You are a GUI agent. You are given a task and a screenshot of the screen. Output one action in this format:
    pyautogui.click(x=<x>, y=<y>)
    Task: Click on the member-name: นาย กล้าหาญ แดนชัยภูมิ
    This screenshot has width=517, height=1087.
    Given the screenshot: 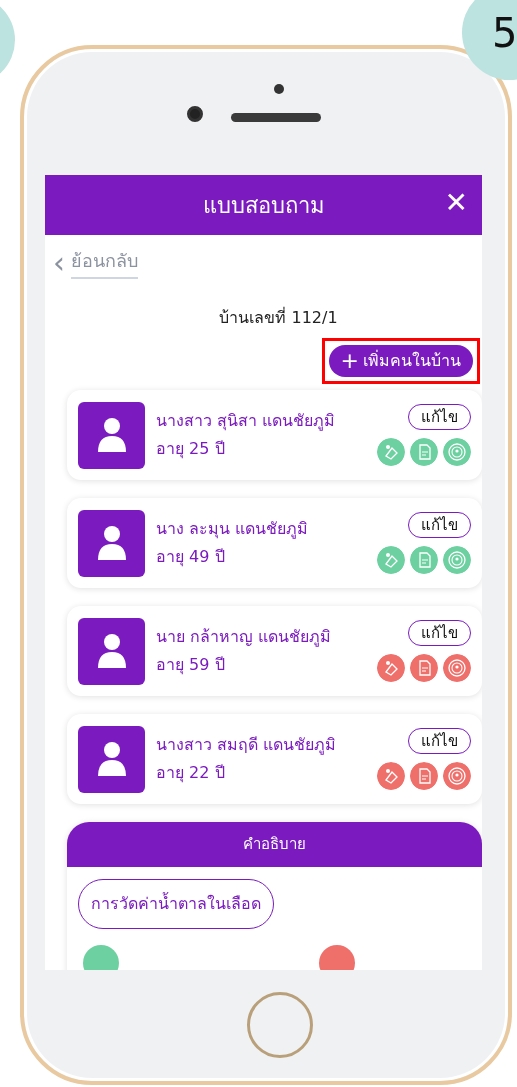 What is the action you would take?
    pyautogui.click(x=244, y=637)
    